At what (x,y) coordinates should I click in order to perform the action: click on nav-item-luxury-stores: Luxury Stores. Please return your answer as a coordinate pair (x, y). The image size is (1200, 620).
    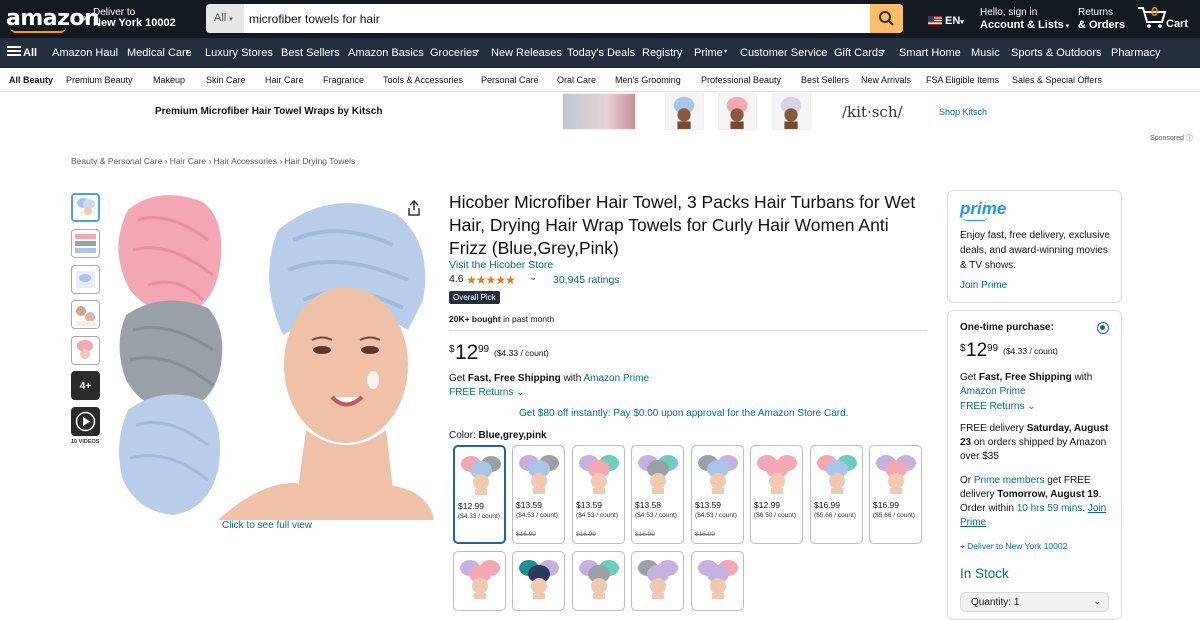
    Looking at the image, I should click on (239, 53).